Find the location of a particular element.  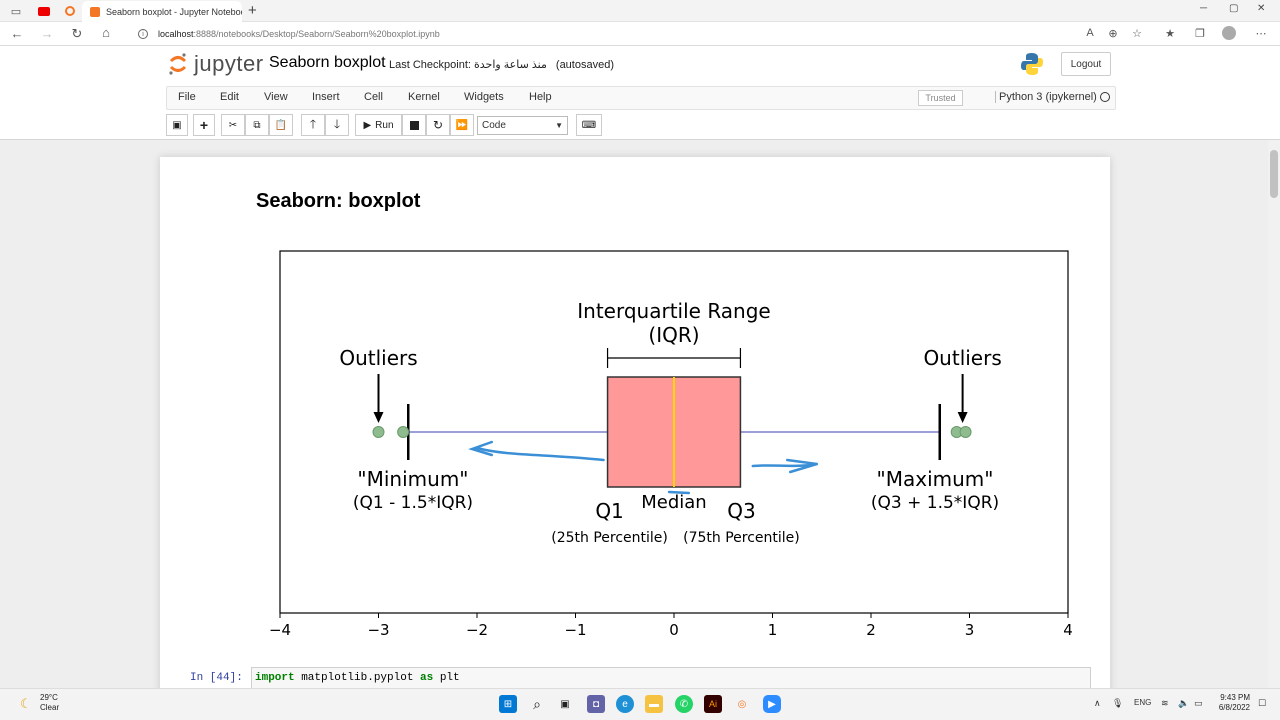

zoom-icon: ⊕ is located at coordinates (1113, 33).